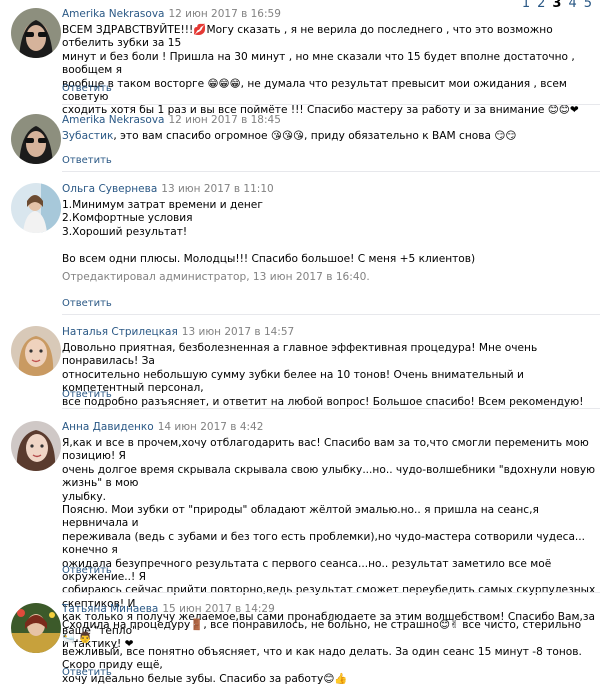 The image size is (600, 686). What do you see at coordinates (224, 120) in the screenshot?
I see `comment-date: 12 июн 2017 в 18:45` at bounding box center [224, 120].